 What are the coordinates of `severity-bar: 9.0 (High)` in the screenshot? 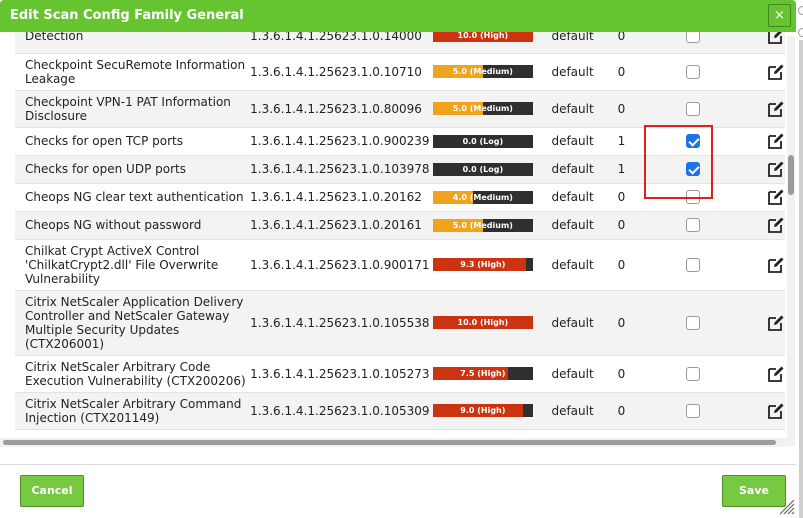 It's located at (482, 410).